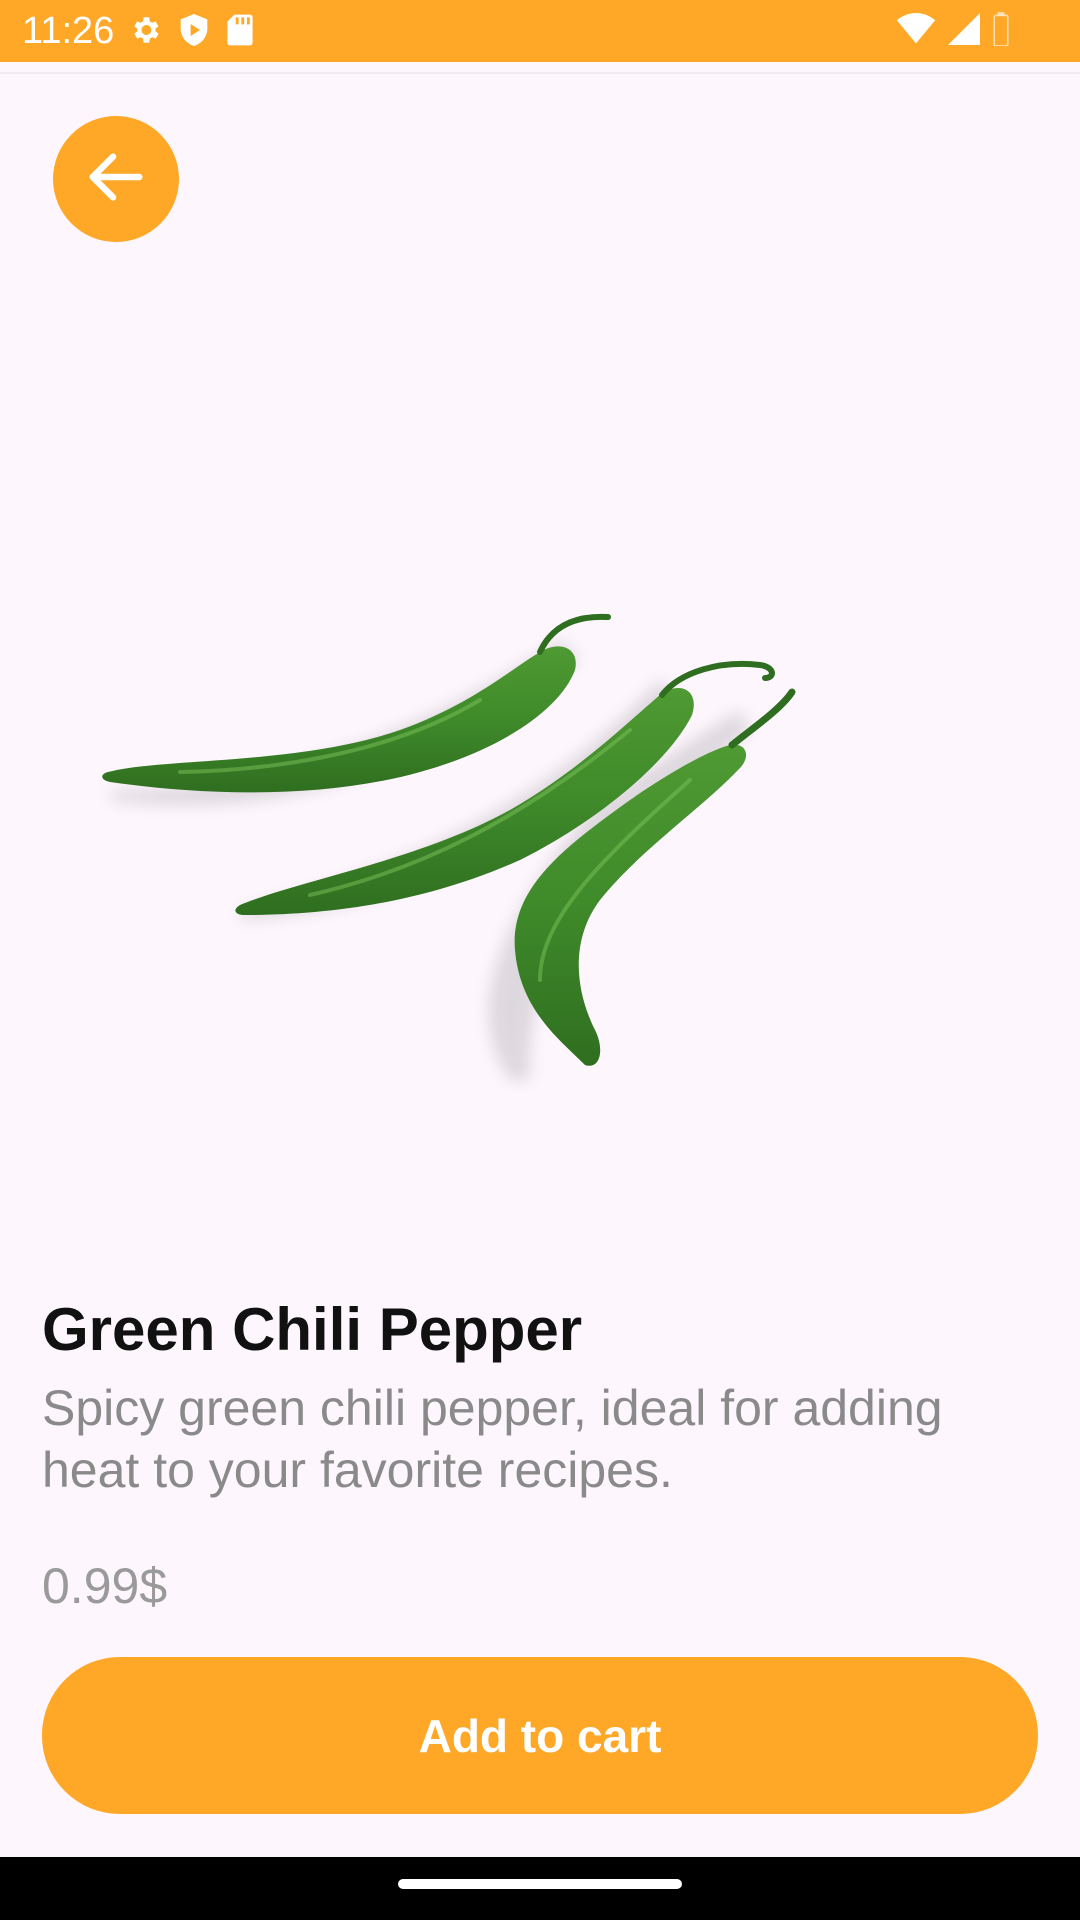  What do you see at coordinates (240, 32) in the screenshot?
I see `sd-card-icon` at bounding box center [240, 32].